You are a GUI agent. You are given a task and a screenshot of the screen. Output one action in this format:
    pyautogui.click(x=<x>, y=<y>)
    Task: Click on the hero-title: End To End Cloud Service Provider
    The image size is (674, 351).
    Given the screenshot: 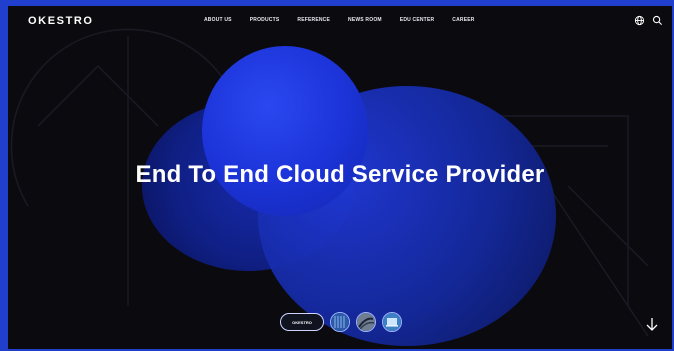 What is the action you would take?
    pyautogui.click(x=340, y=174)
    